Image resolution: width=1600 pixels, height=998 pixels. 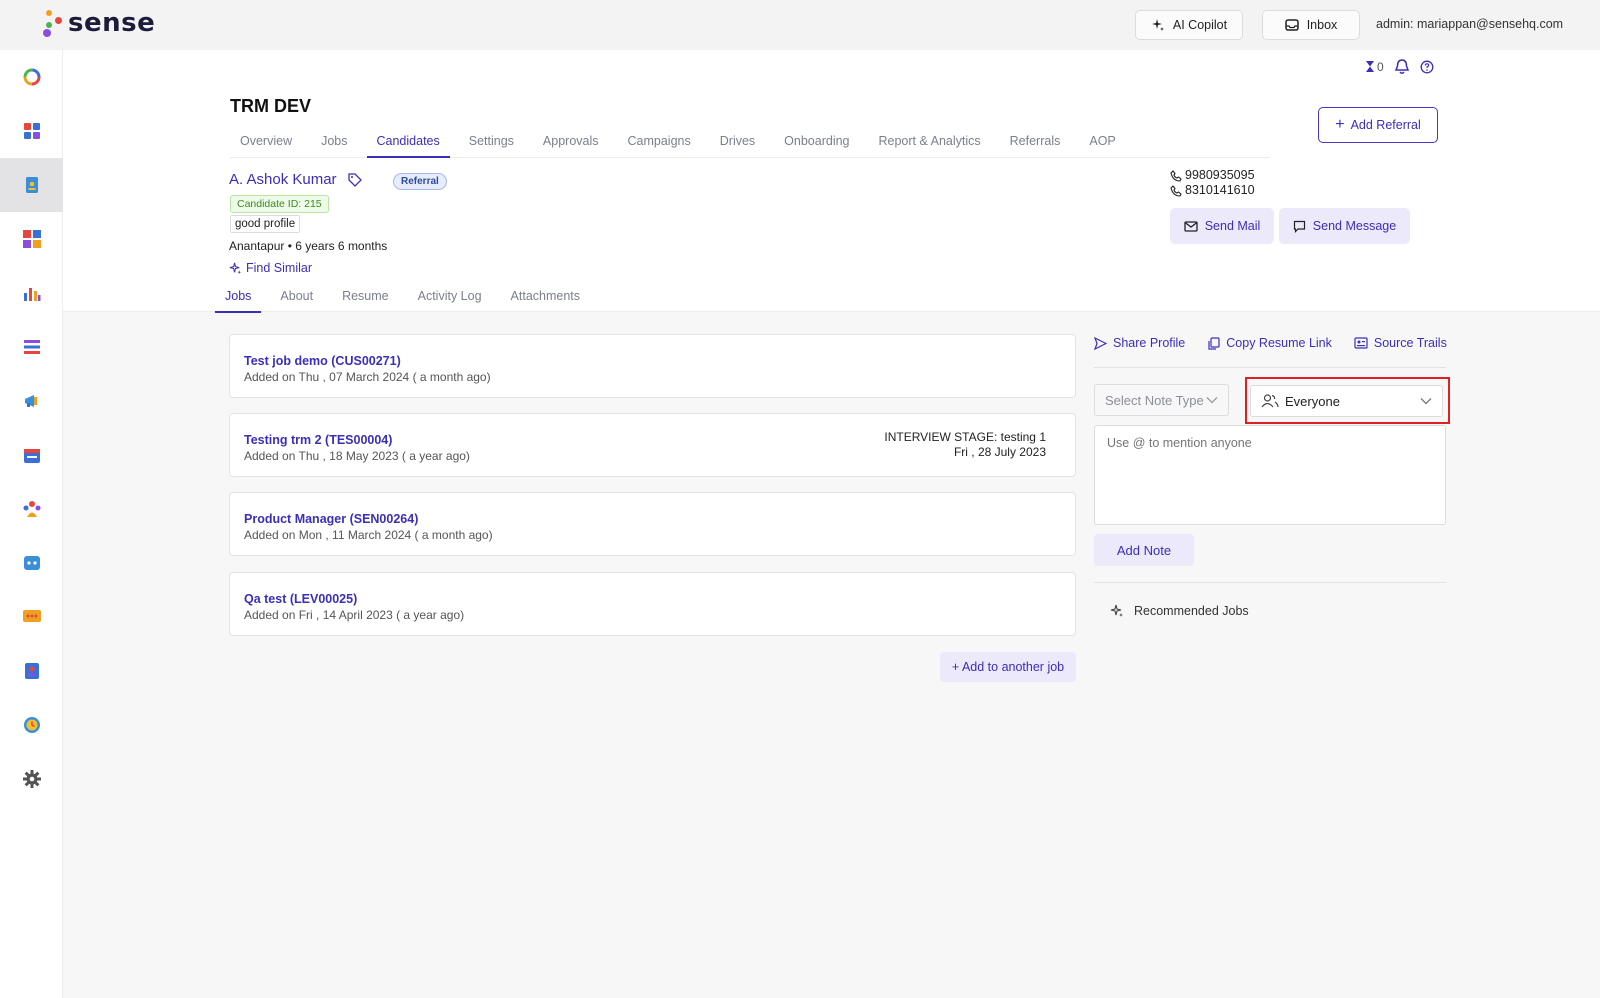 I want to click on phone-row: 9980935095, so click(x=1212, y=175).